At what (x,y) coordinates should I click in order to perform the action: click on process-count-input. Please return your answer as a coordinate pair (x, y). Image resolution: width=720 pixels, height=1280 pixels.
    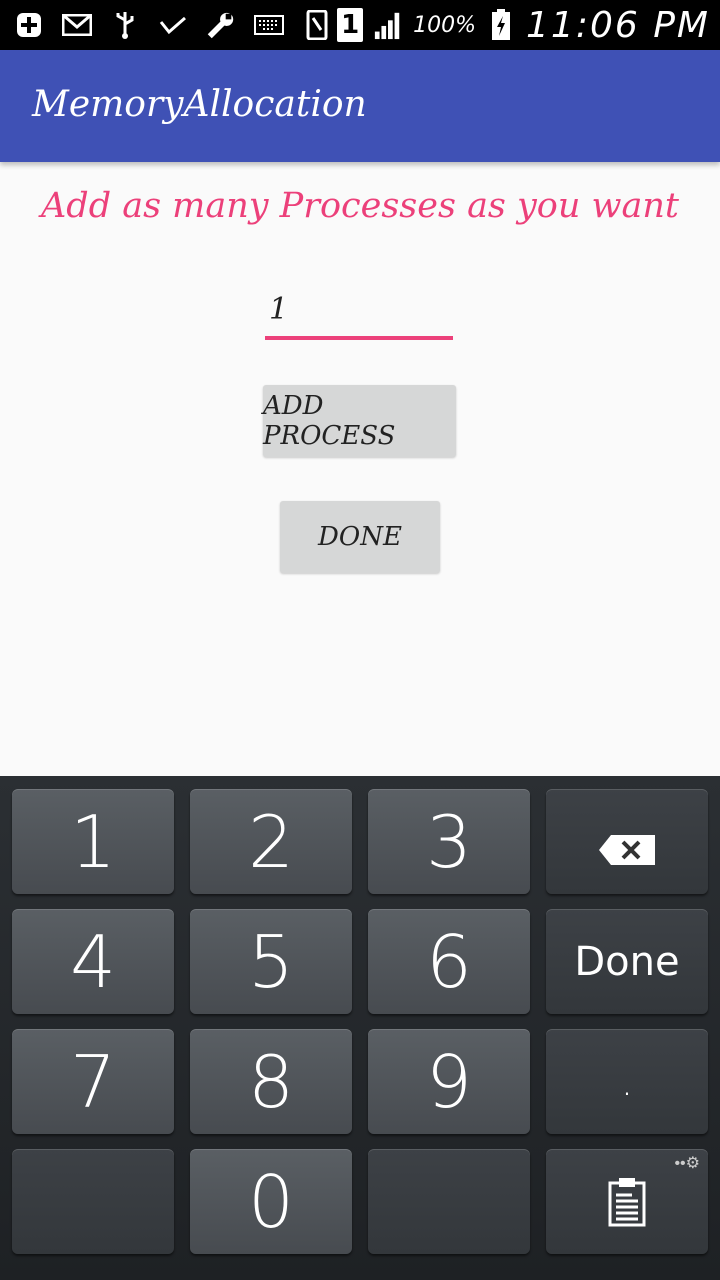
    Looking at the image, I should click on (359, 309).